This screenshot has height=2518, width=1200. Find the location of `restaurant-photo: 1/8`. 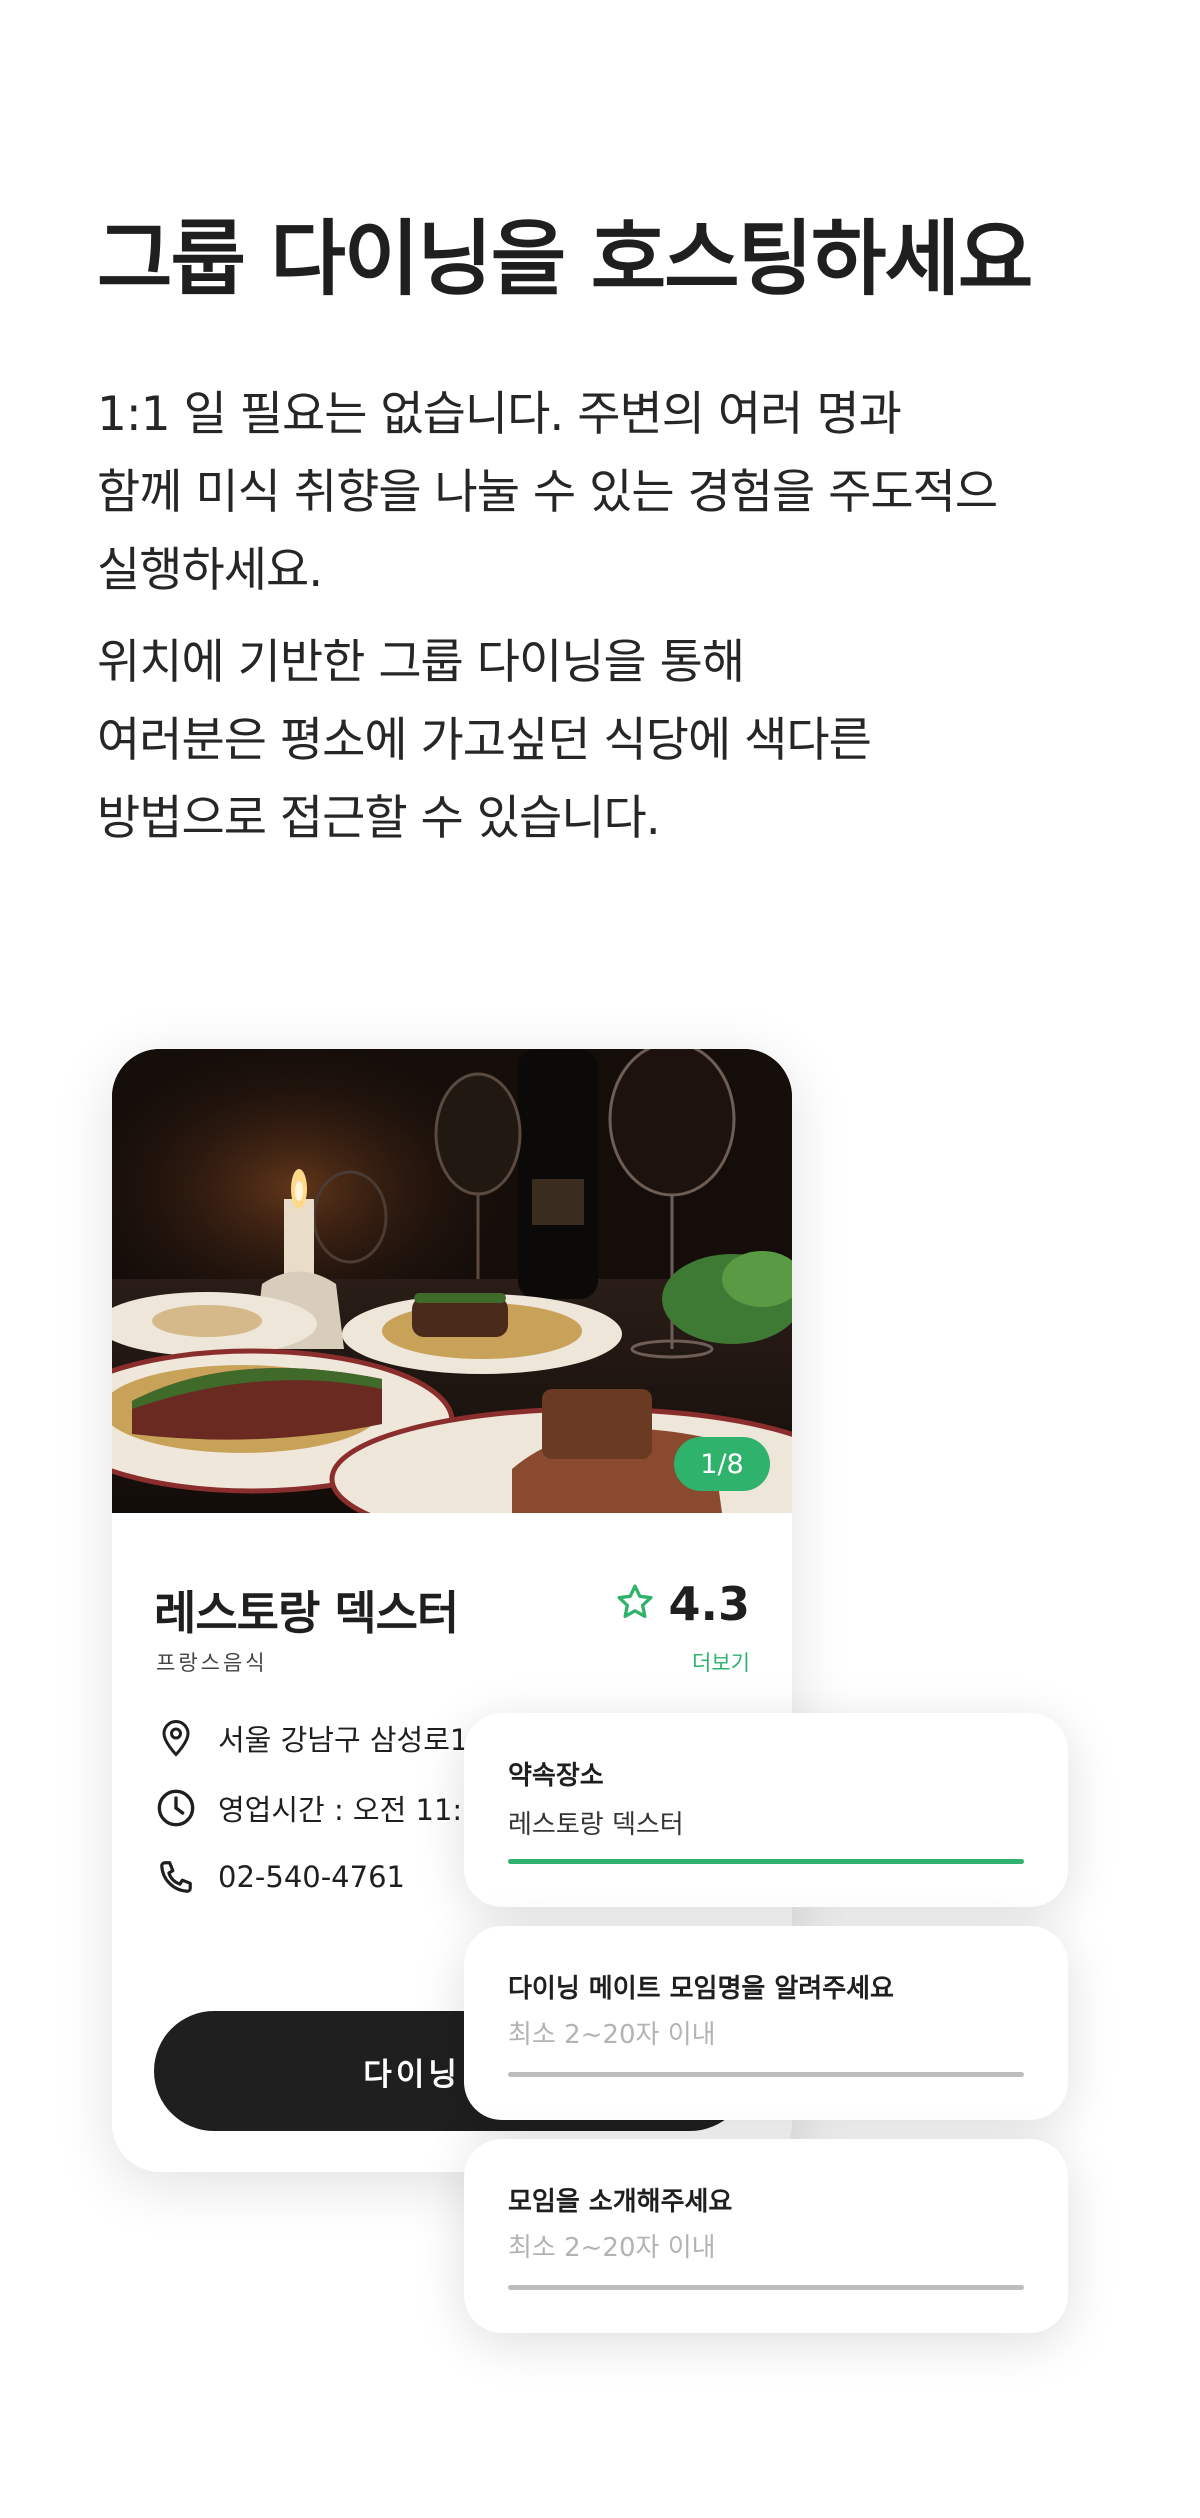

restaurant-photo: 1/8 is located at coordinates (452, 1281).